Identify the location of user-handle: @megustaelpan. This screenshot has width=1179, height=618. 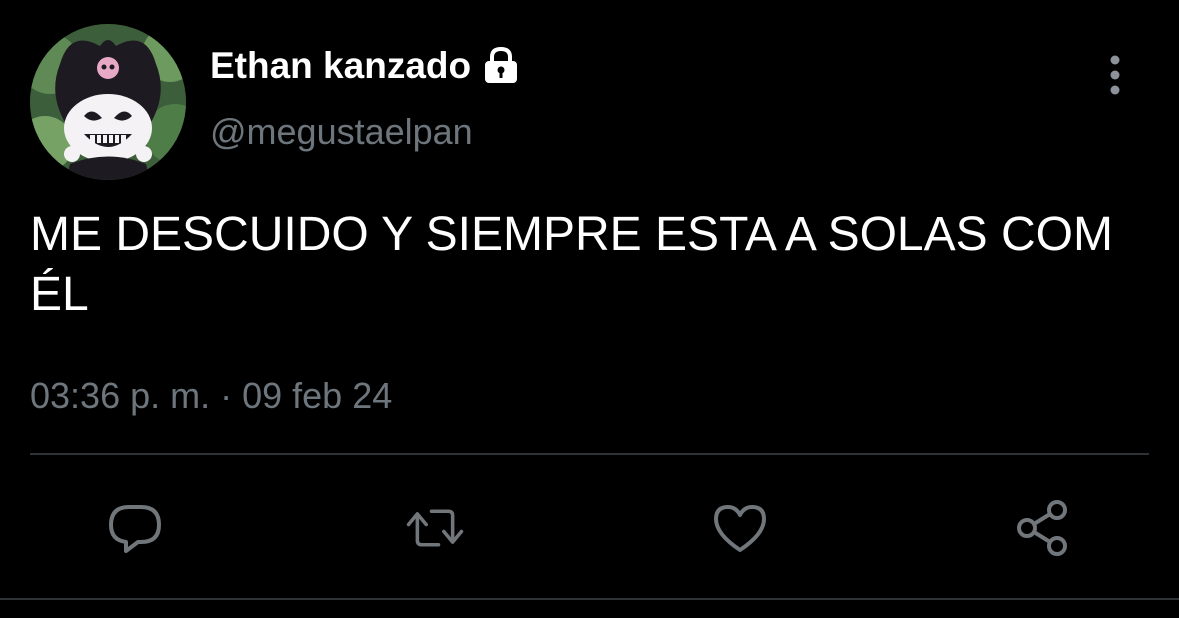
(341, 132).